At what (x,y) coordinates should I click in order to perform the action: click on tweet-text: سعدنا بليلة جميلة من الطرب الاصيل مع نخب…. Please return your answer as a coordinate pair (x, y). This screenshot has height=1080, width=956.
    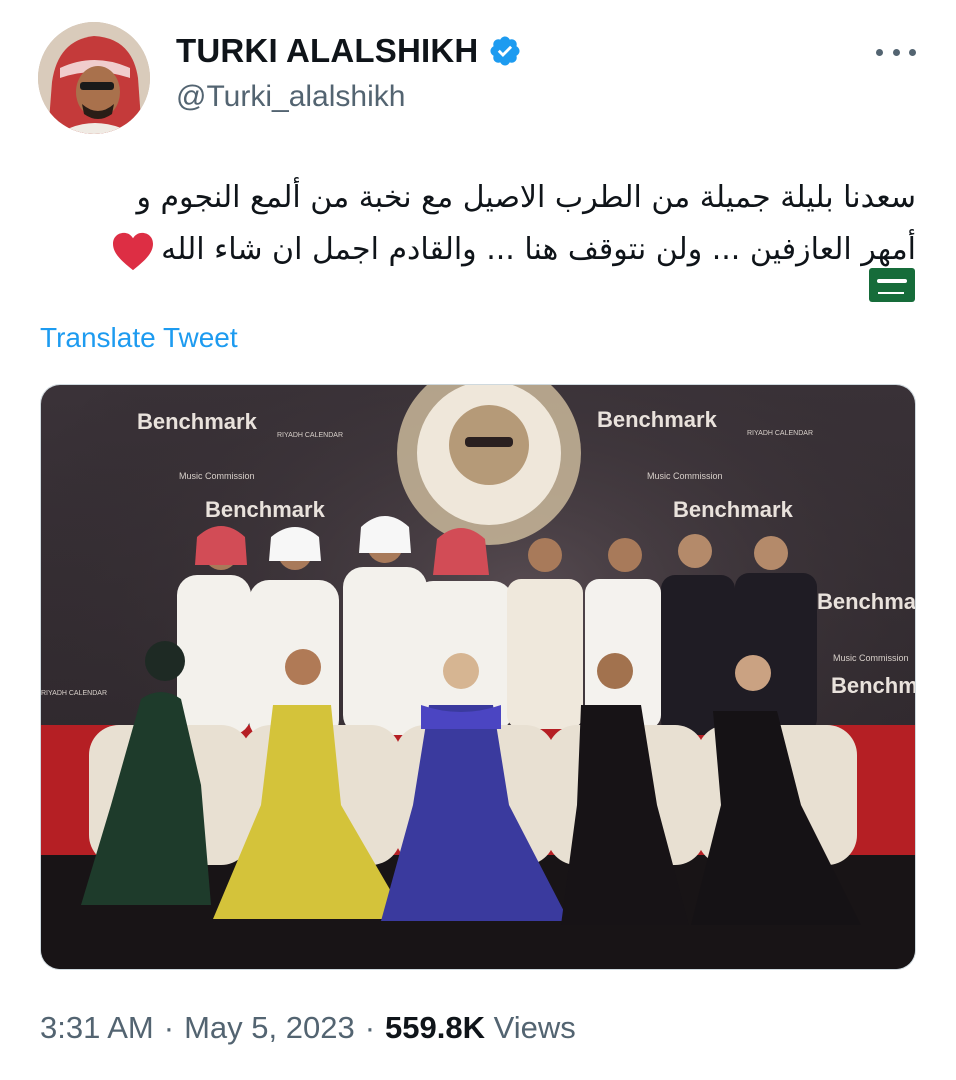
    Looking at the image, I should click on (478, 224).